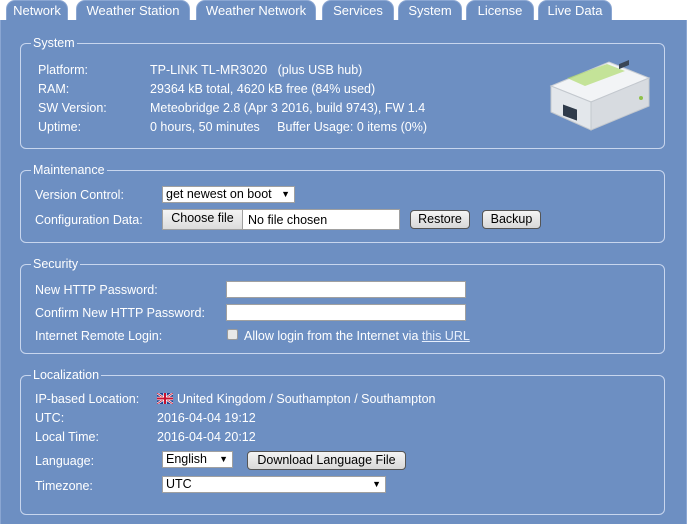 This screenshot has width=689, height=532. I want to click on config-data-label: Configuration Data:, so click(89, 220).